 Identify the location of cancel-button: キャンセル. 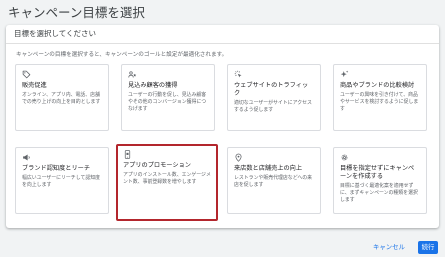
(389, 247).